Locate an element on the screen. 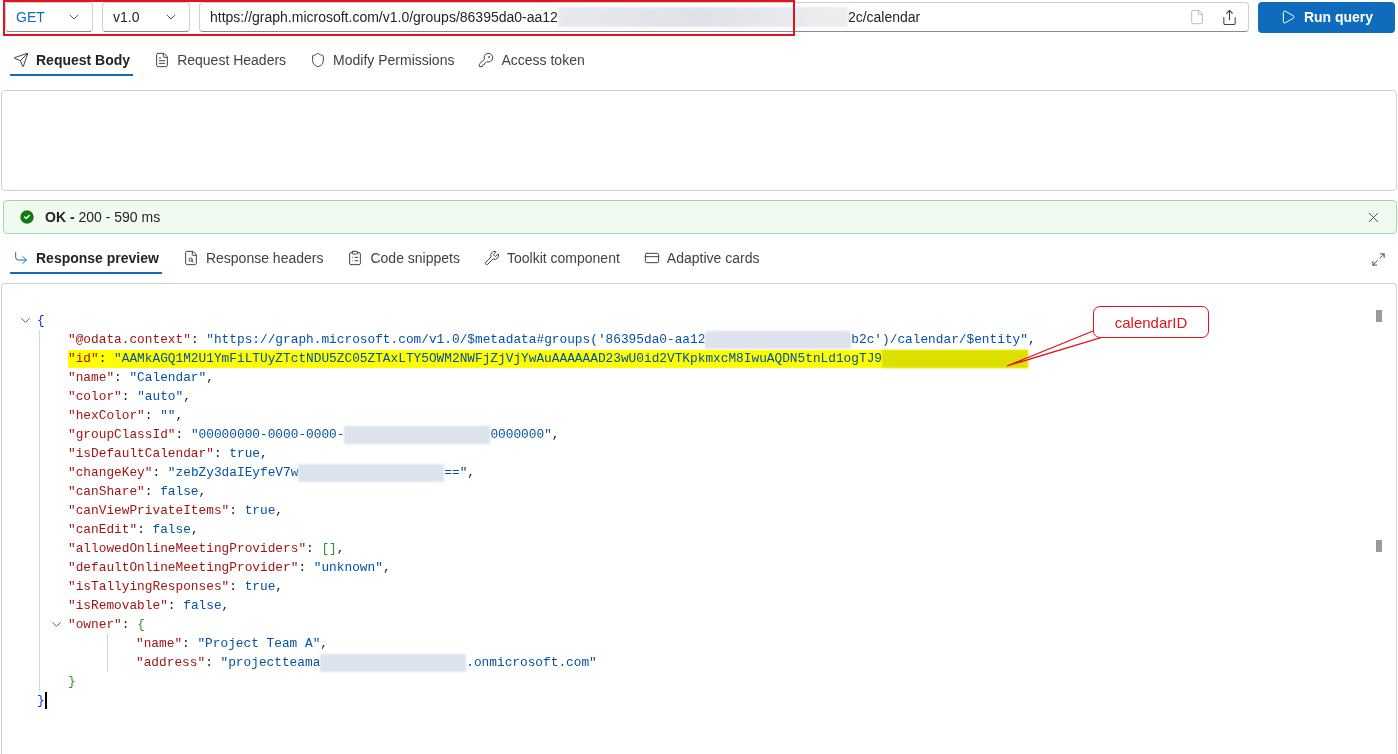 The height and width of the screenshot is (754, 1398). code-line: "@odata.context": "https://graph.microsoft.com/v1.0/$metadata#groups('86395da0-aa12 b2c')/calendar/$entity", is located at coordinates (552, 339).